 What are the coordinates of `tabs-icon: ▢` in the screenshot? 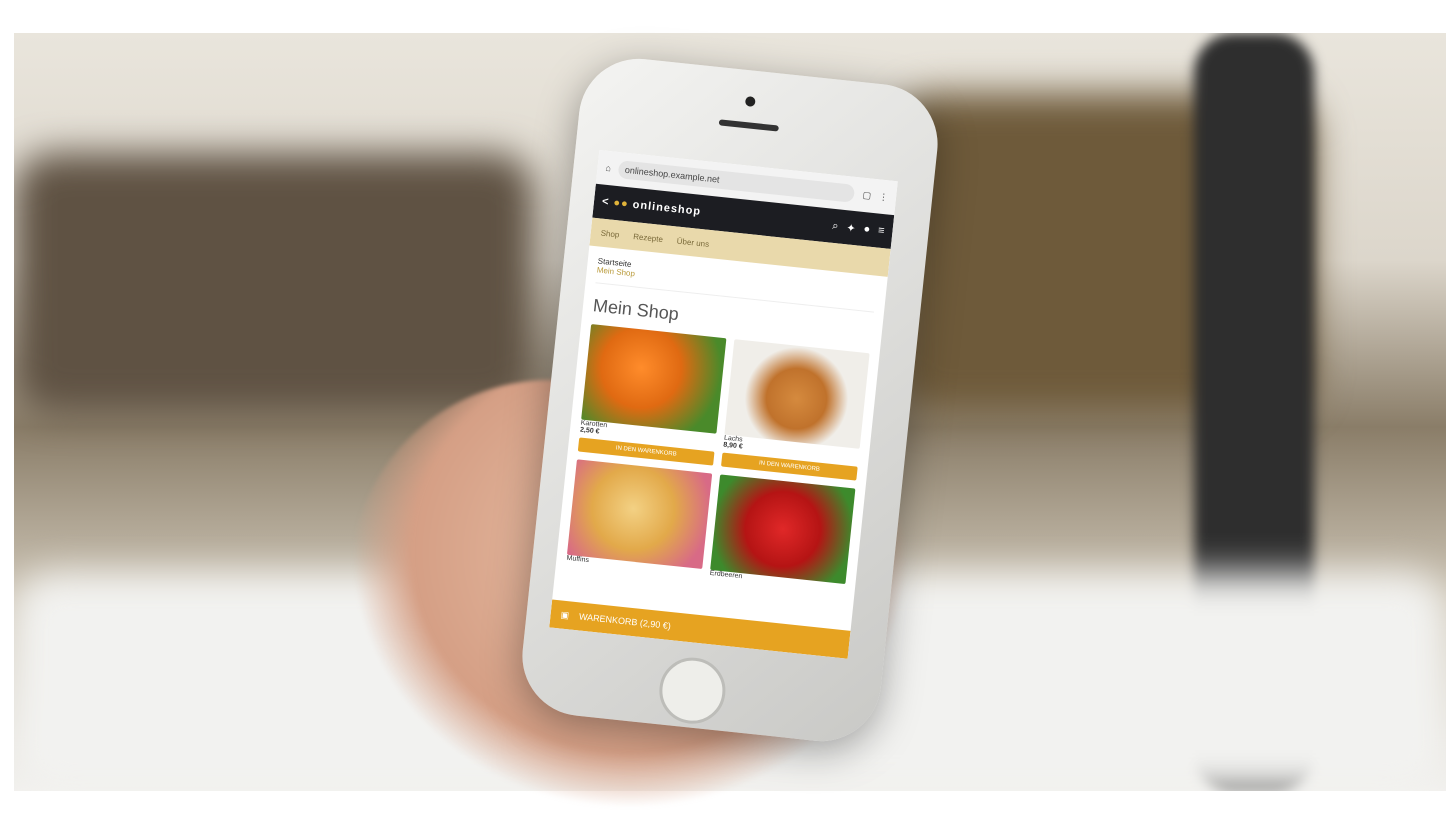 It's located at (867, 195).